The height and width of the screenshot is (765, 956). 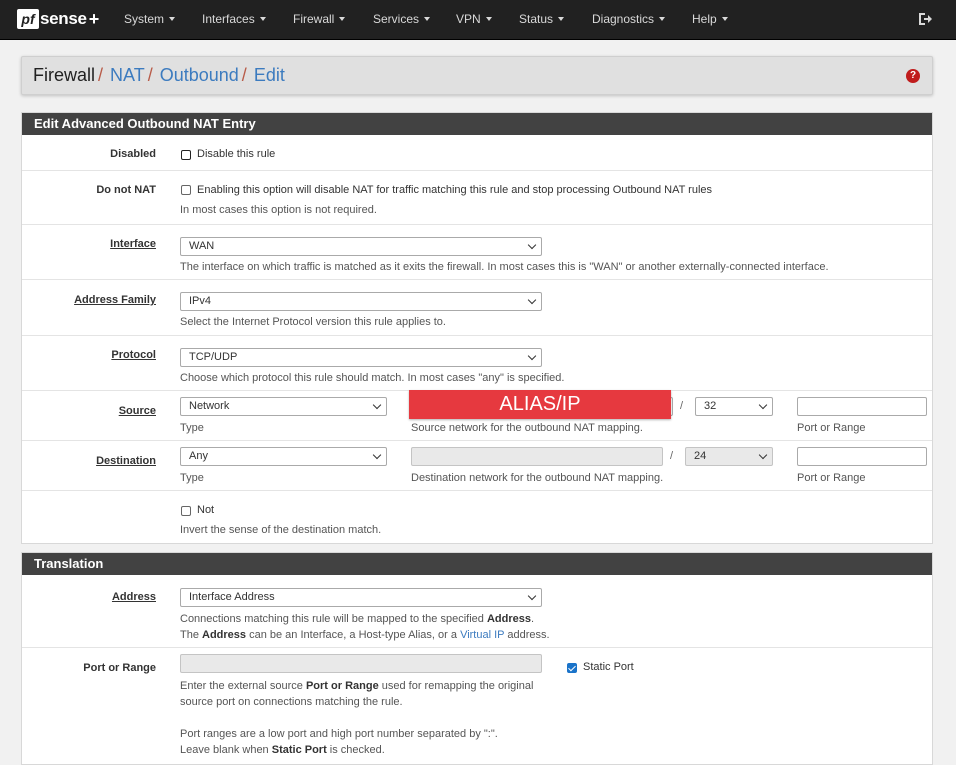 I want to click on pfsense-logo: pf sense +, so click(x=58, y=19).